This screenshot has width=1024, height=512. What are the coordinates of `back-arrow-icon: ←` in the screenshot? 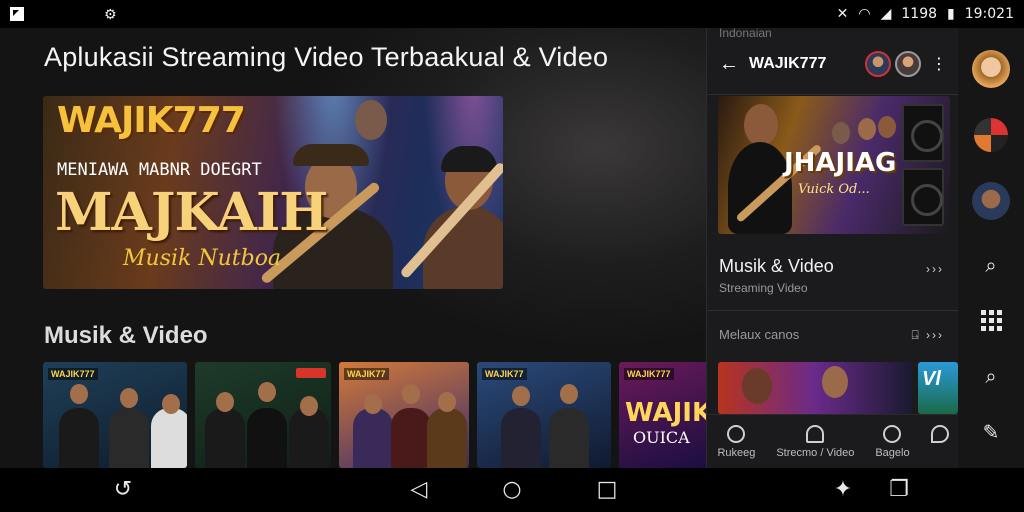 It's located at (734, 64).